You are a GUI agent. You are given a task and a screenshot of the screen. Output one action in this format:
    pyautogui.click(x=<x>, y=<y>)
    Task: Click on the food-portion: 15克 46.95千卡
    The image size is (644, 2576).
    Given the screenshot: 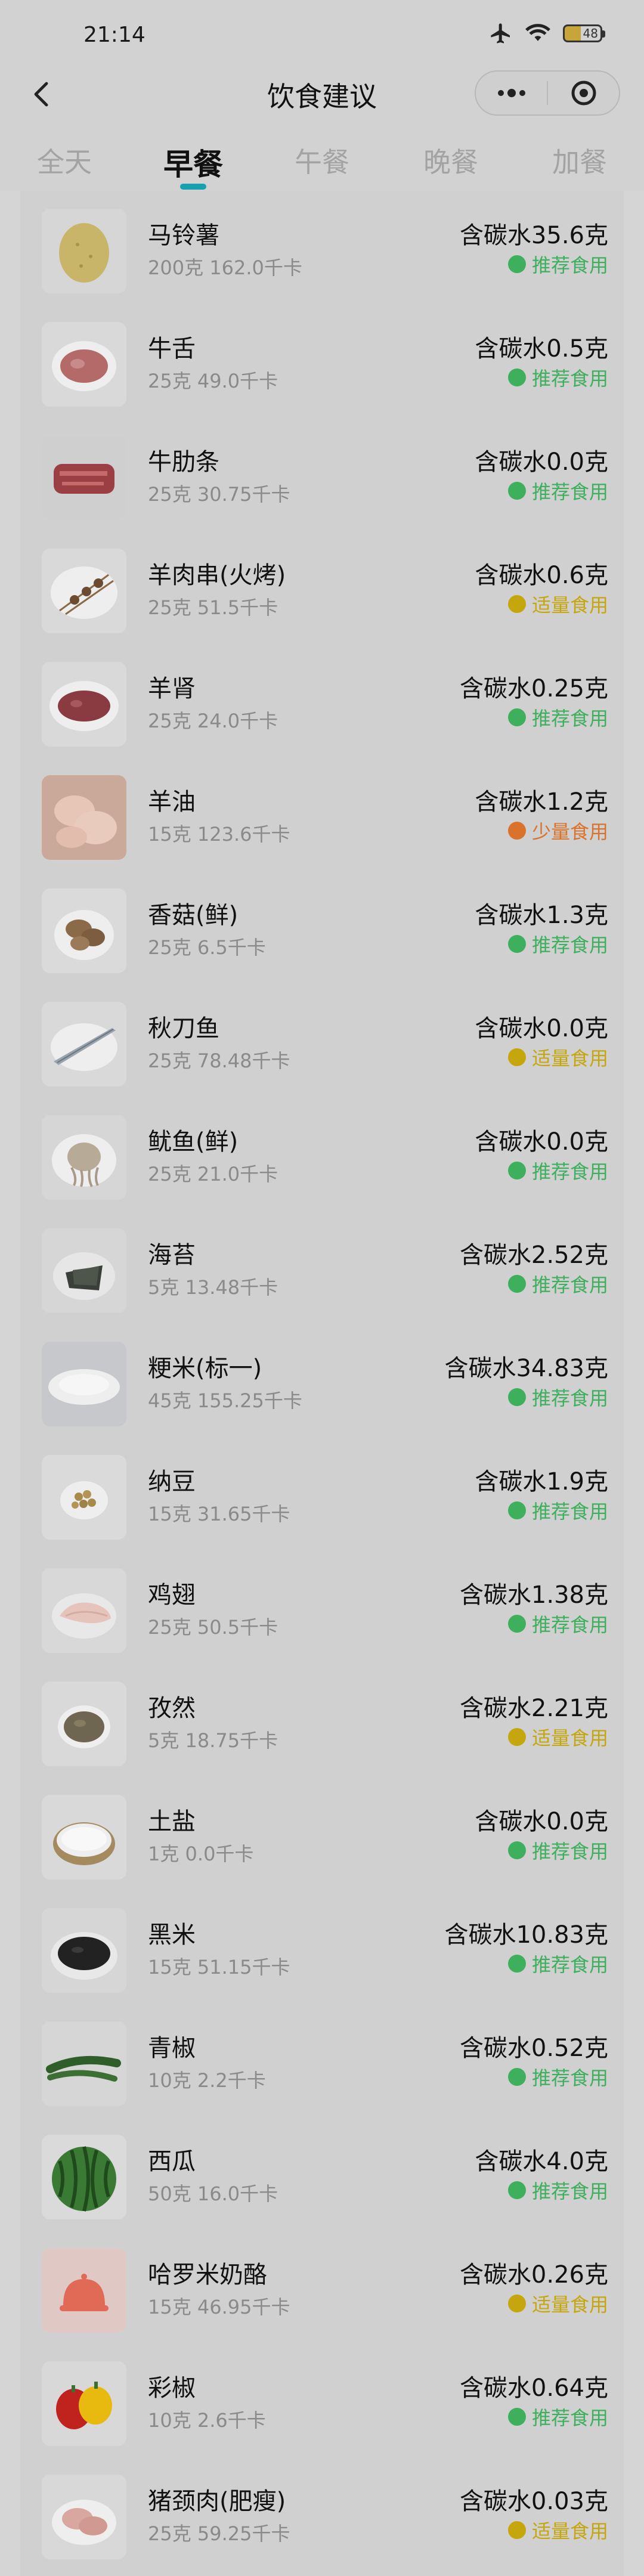 What is the action you would take?
    pyautogui.click(x=219, y=2307)
    